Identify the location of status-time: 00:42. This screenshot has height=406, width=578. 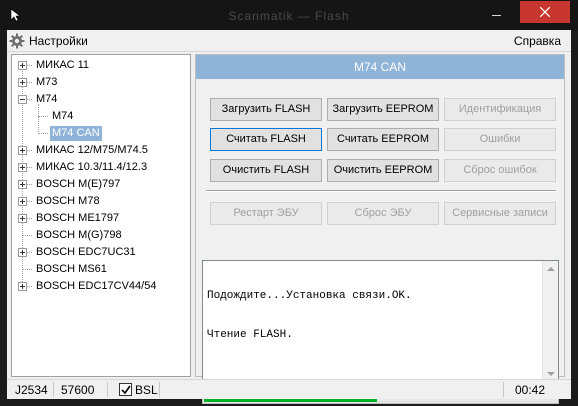
(530, 390).